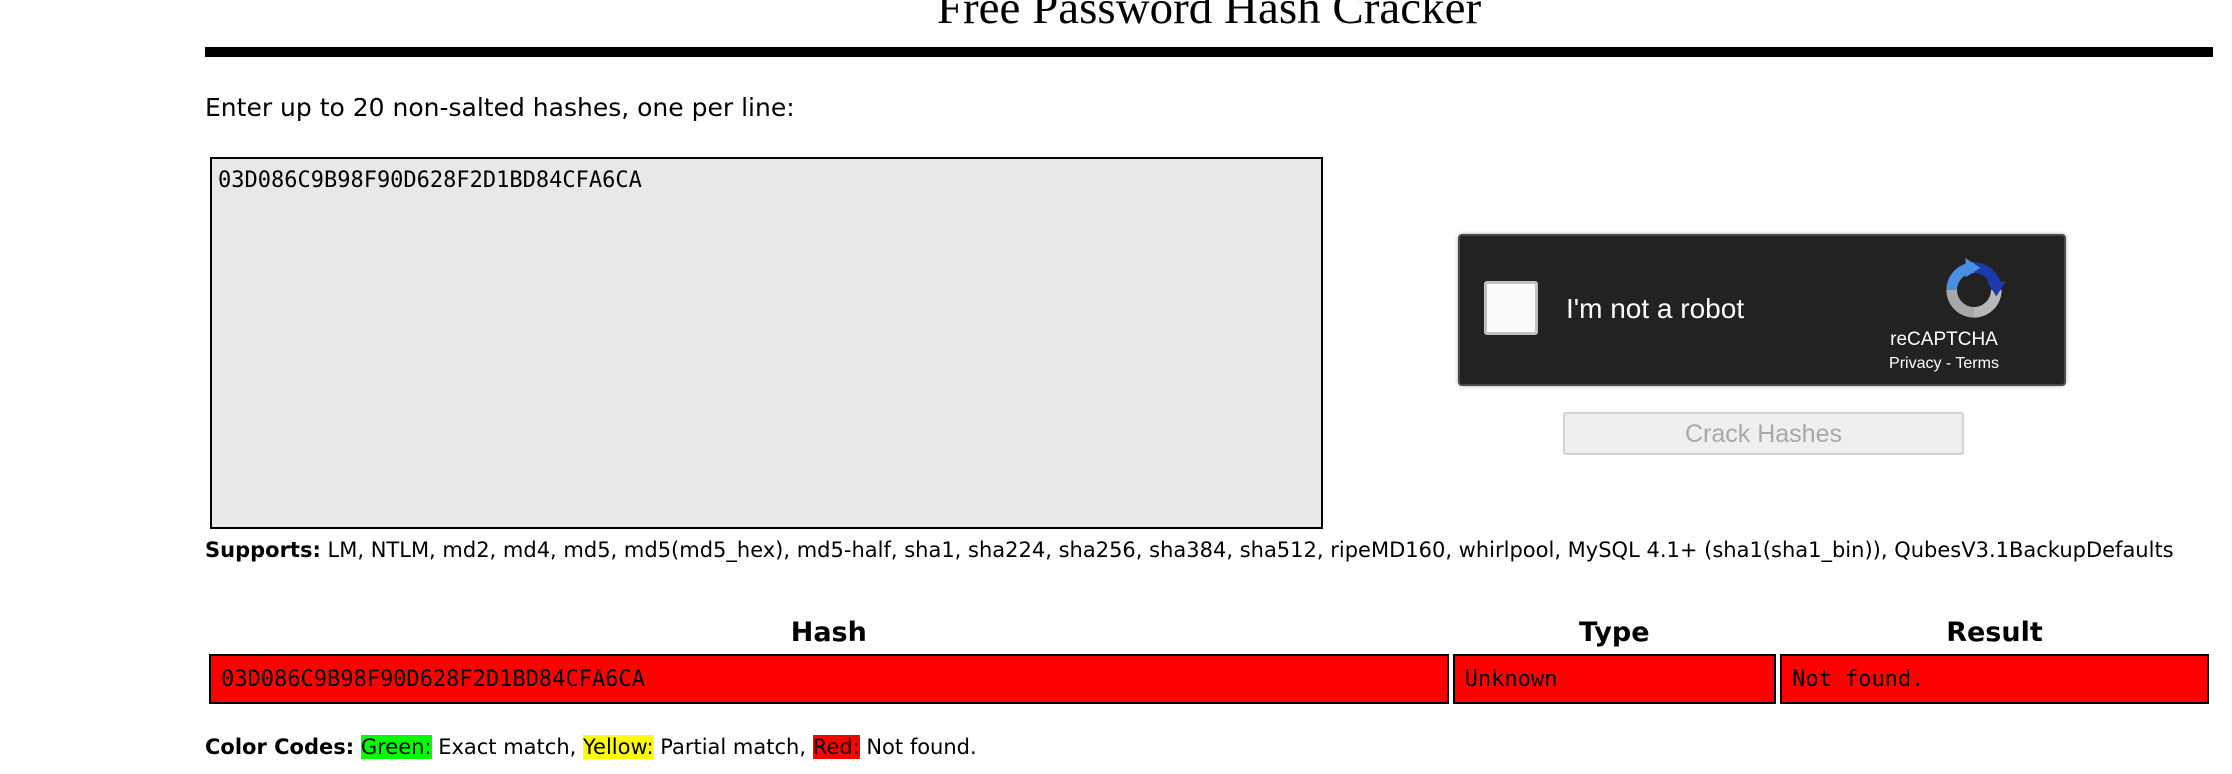 This screenshot has height=774, width=2232. I want to click on result-status-cell: Not found., so click(1994, 679).